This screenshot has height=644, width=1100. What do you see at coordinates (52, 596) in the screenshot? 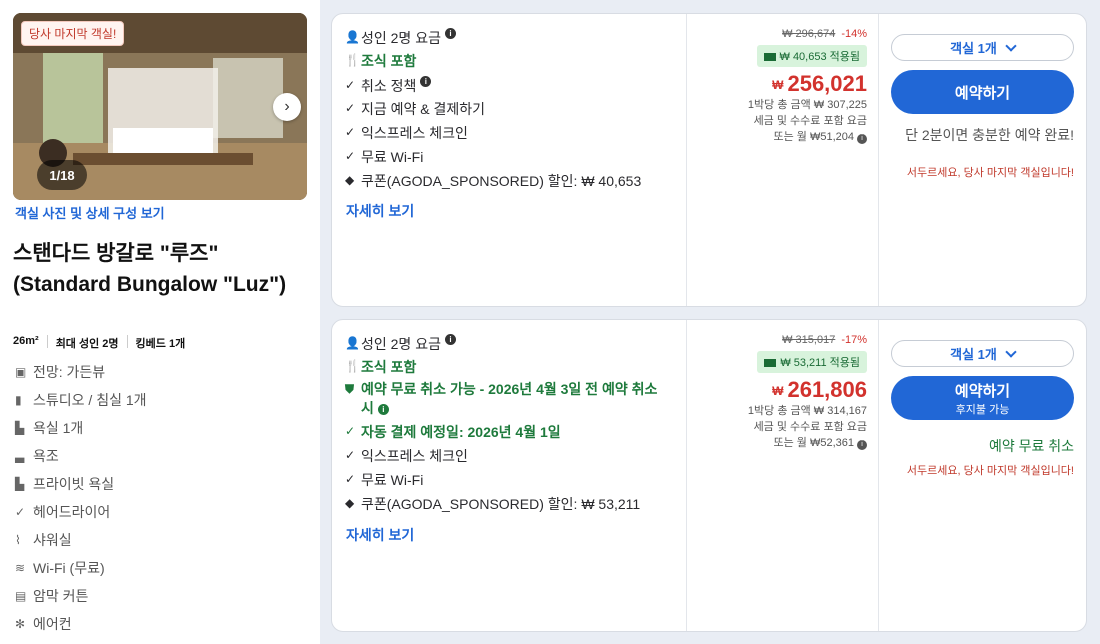
I see `amenity-item: ▤ 암막 커튼` at bounding box center [52, 596].